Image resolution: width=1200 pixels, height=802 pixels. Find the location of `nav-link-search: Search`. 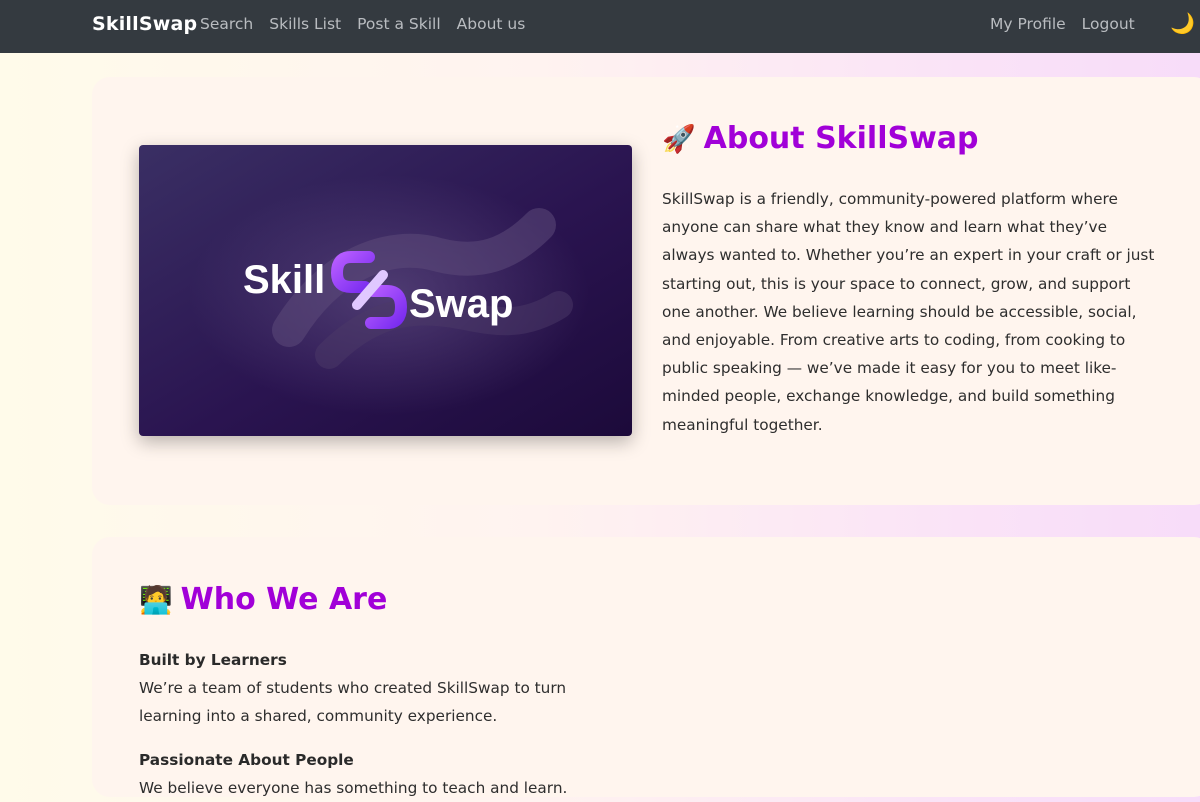

nav-link-search: Search is located at coordinates (226, 24).